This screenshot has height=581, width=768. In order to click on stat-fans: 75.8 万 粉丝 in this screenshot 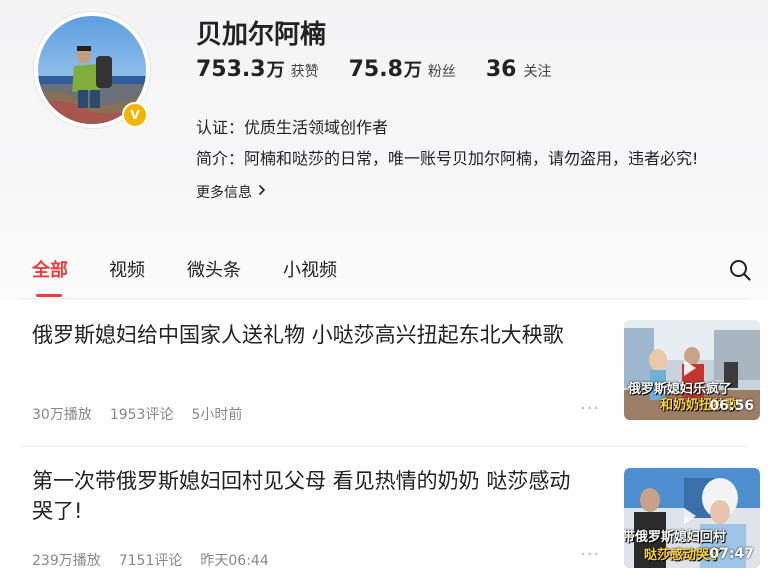, I will do `click(402, 69)`.